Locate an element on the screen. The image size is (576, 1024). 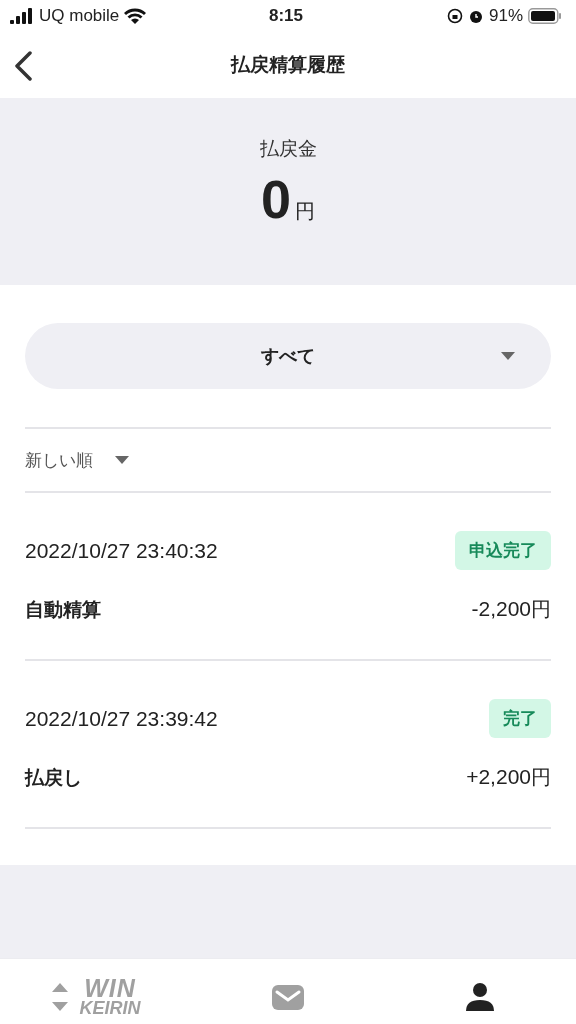
balance-label: 払戻金 is located at coordinates (288, 148).